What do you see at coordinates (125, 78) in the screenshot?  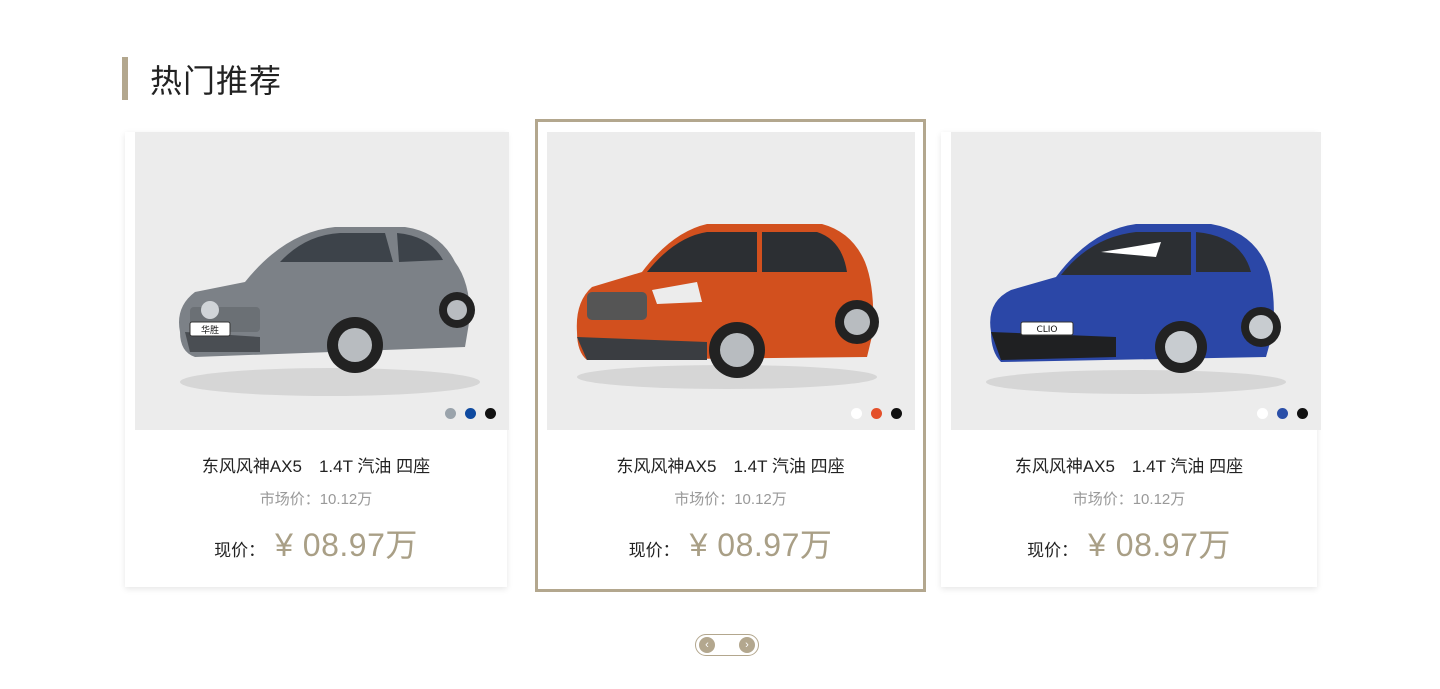 I see `title-accent-bar` at bounding box center [125, 78].